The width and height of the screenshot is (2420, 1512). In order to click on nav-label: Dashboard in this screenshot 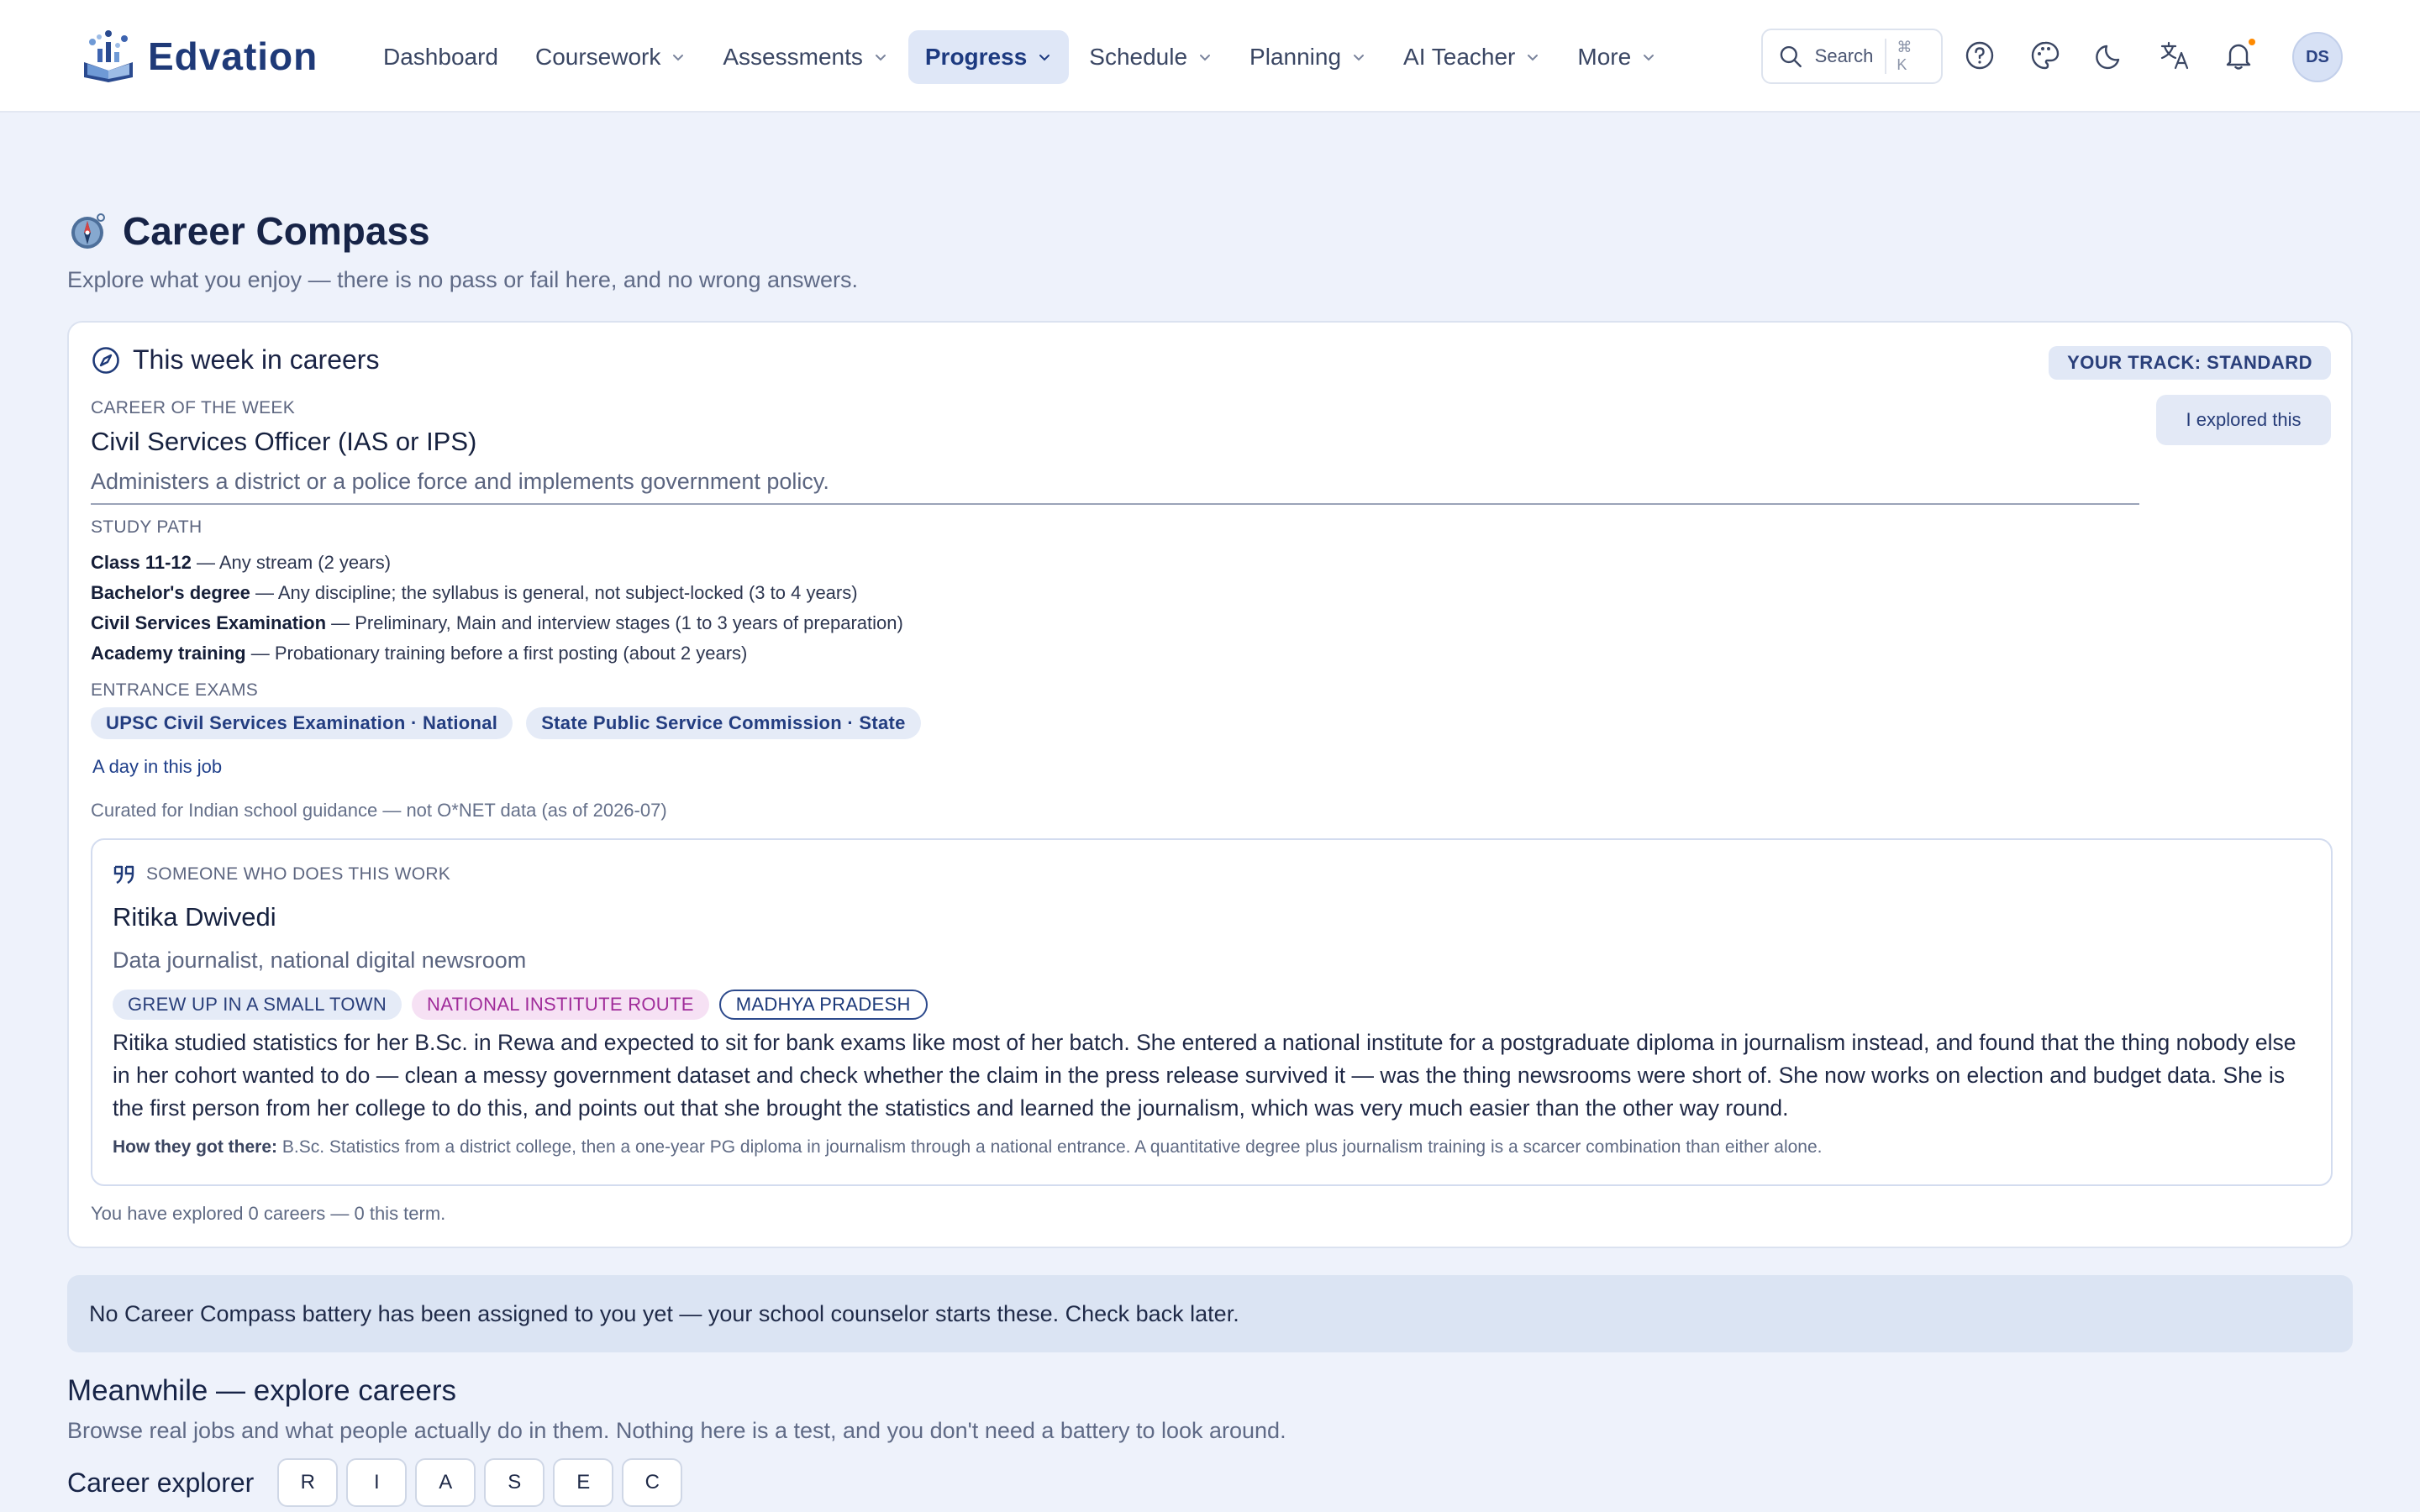, I will do `click(440, 57)`.